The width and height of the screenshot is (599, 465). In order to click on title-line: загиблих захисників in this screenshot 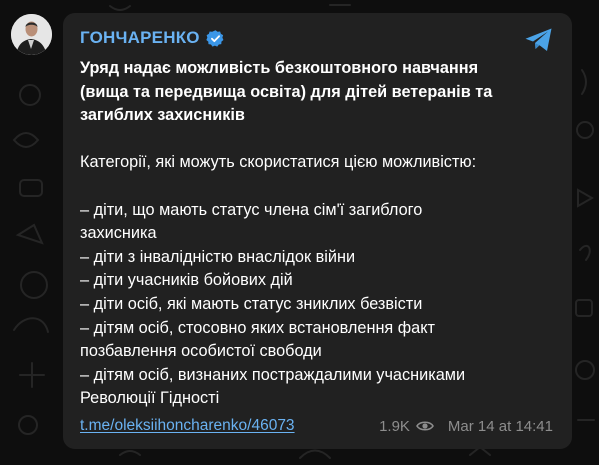, I will do `click(162, 115)`.